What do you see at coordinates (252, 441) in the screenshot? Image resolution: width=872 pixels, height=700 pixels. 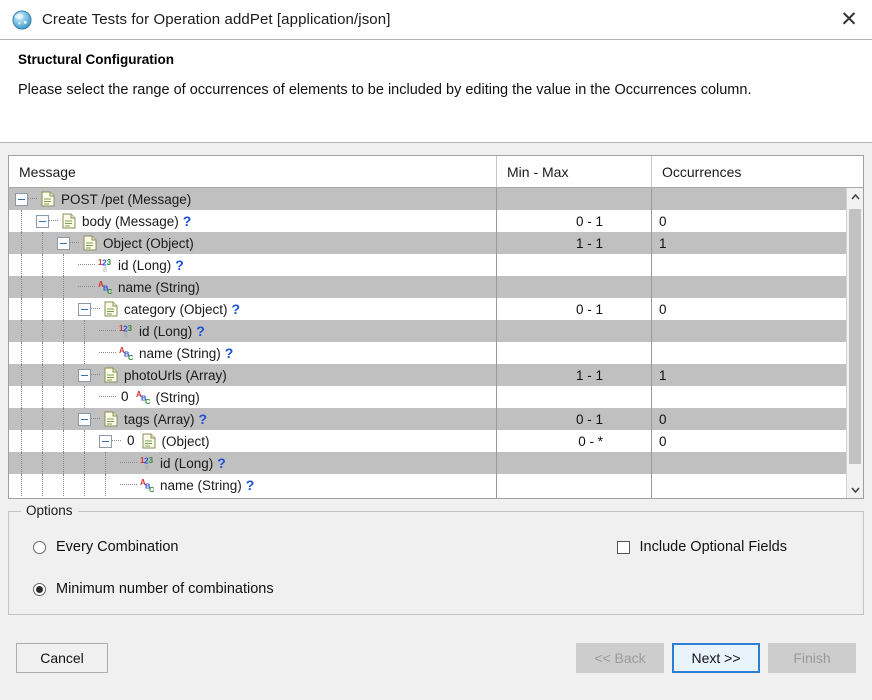 I see `cell-message: 0 (Object)` at bounding box center [252, 441].